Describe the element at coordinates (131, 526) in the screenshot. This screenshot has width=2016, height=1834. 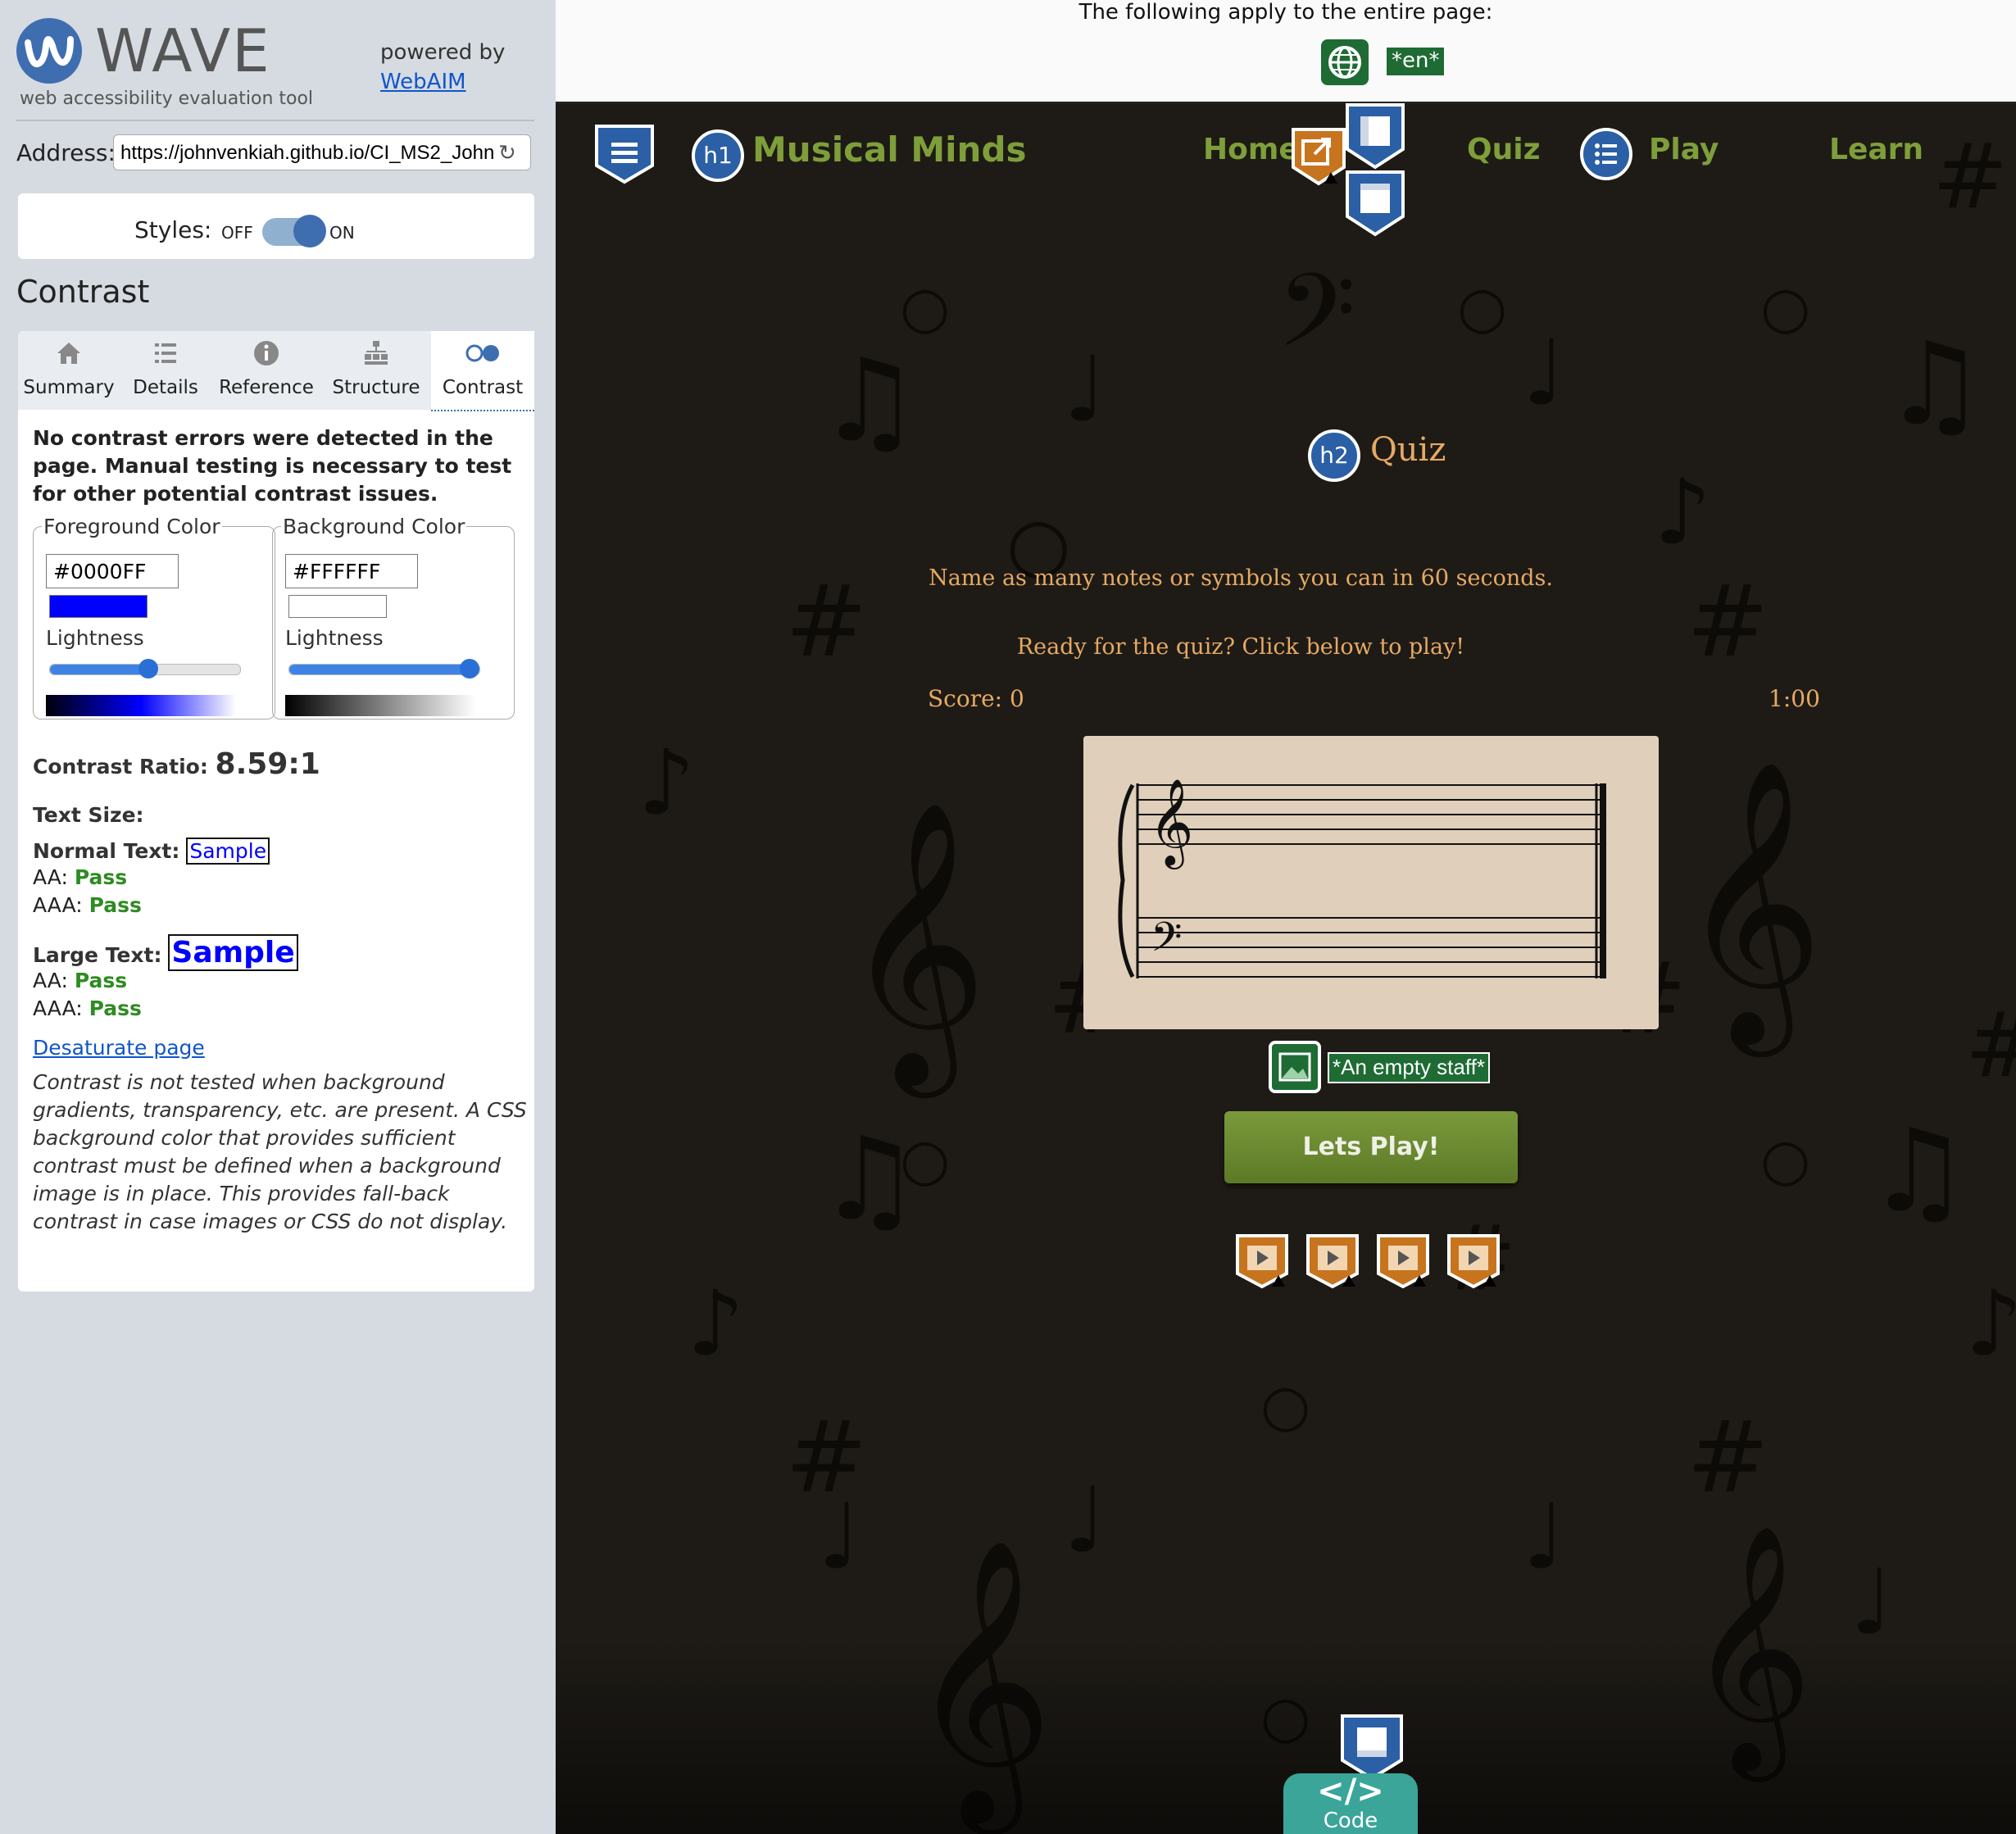
I see `foreground-legend: Foreground Color` at that location.